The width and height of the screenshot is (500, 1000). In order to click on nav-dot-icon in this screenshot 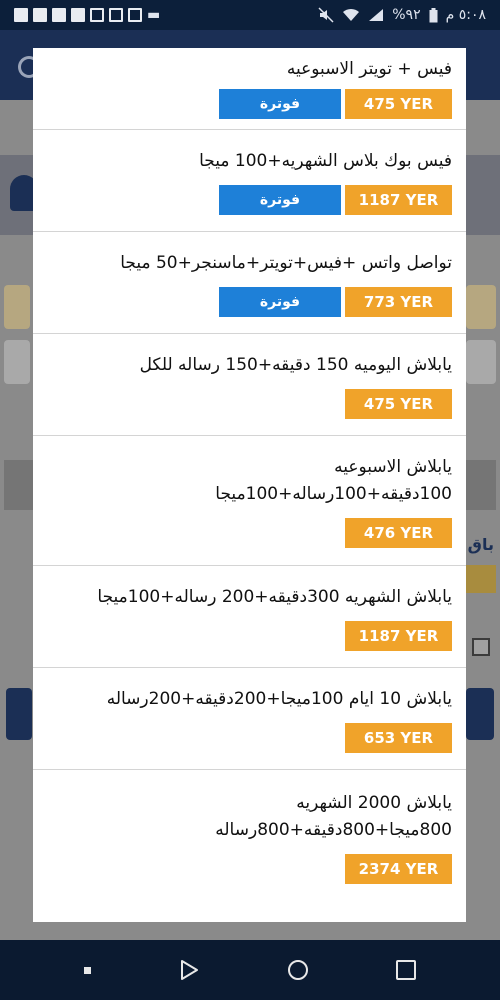, I will do `click(88, 970)`.